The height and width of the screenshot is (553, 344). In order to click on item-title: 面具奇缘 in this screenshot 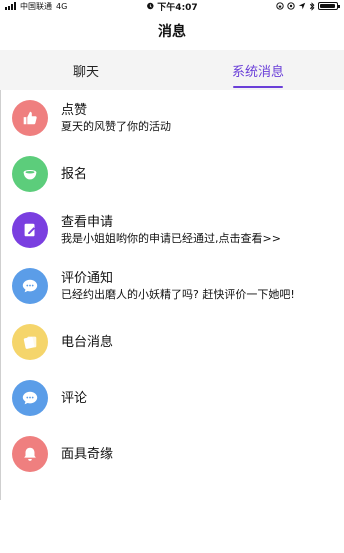, I will do `click(87, 454)`.